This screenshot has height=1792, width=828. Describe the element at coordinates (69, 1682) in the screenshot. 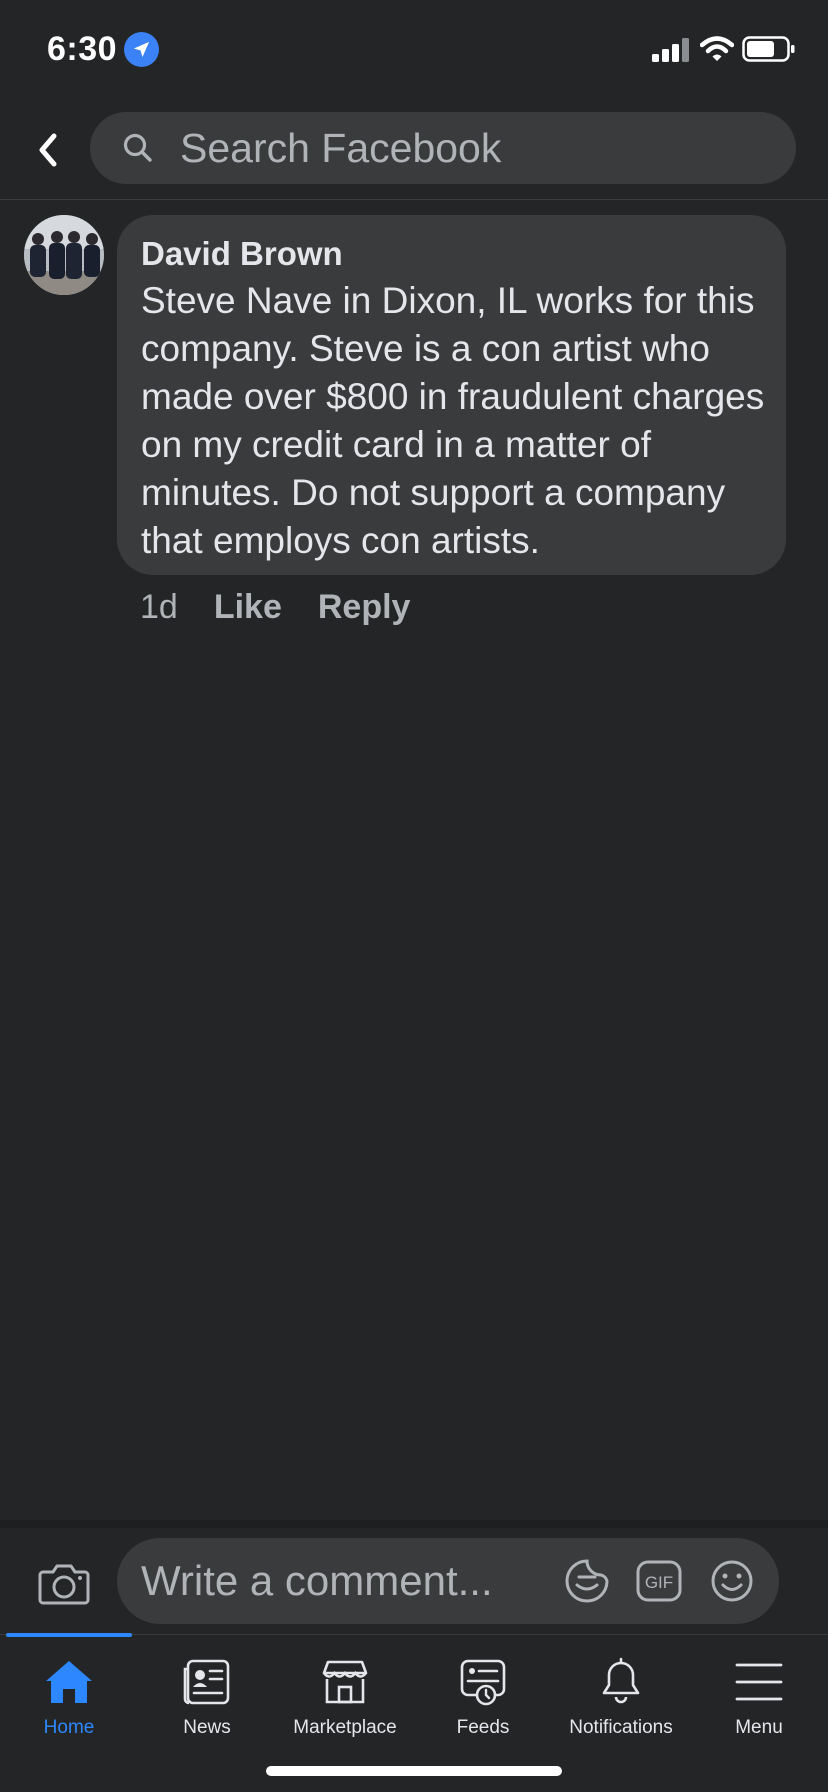

I see `home-icon` at that location.